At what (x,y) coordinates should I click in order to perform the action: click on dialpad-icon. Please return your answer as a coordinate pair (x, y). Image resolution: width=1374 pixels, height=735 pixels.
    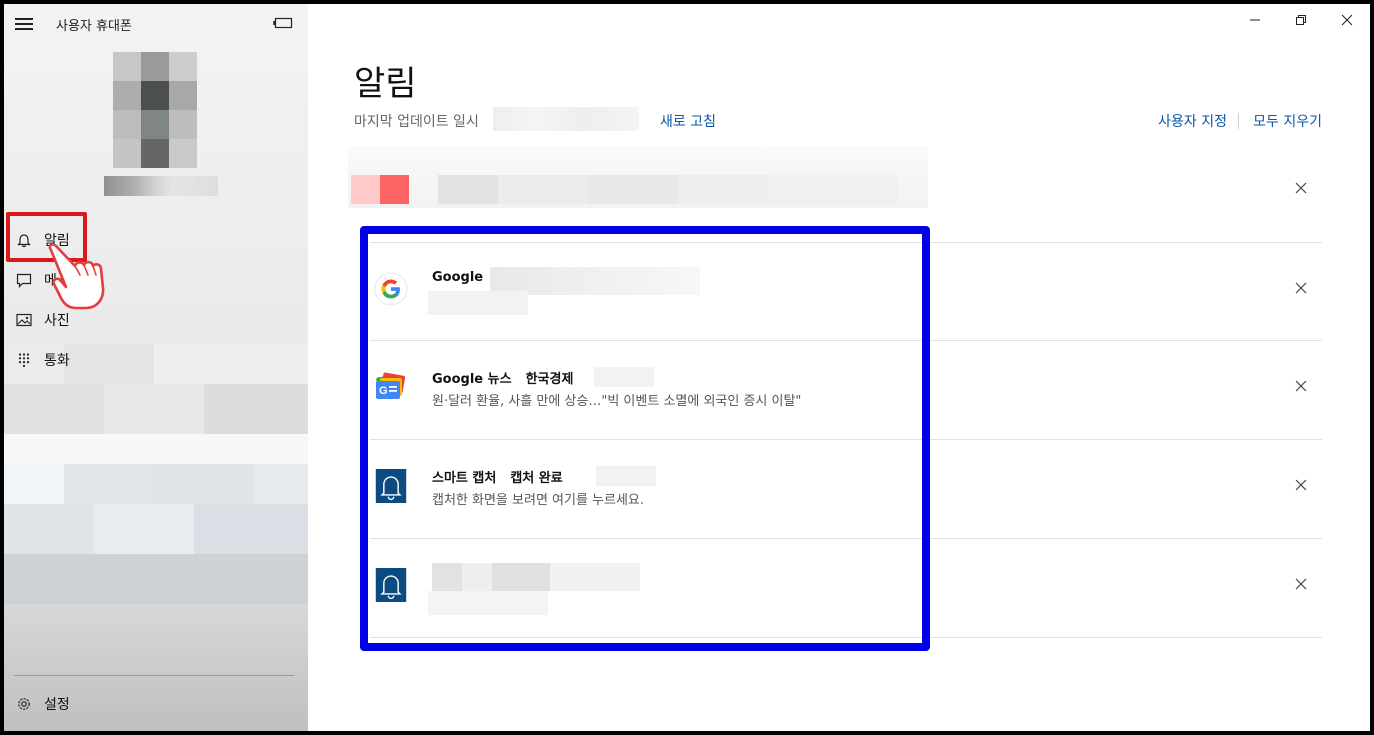
    Looking at the image, I should click on (24, 360).